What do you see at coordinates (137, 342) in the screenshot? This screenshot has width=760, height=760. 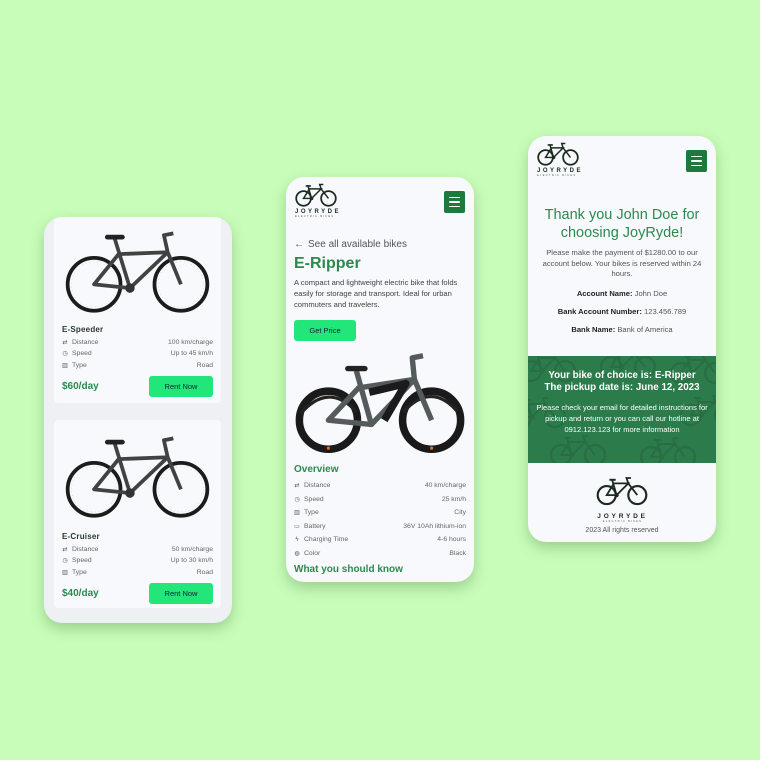 I see `spec-distance: ⇄ Distance 100 km/charge` at bounding box center [137, 342].